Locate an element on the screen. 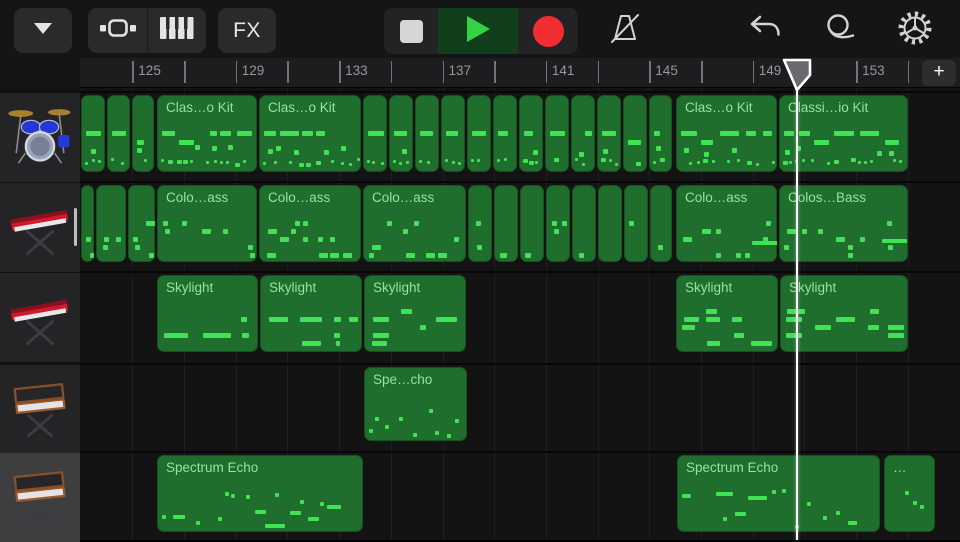 This screenshot has width=960, height=542. record-icon is located at coordinates (548, 31).